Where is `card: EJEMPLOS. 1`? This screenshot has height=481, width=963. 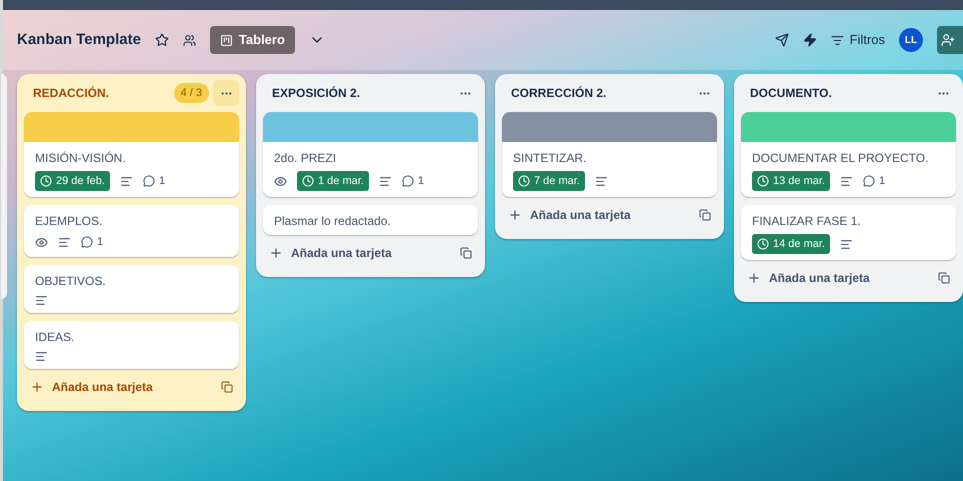
card: EJEMPLOS. 1 is located at coordinates (131, 230).